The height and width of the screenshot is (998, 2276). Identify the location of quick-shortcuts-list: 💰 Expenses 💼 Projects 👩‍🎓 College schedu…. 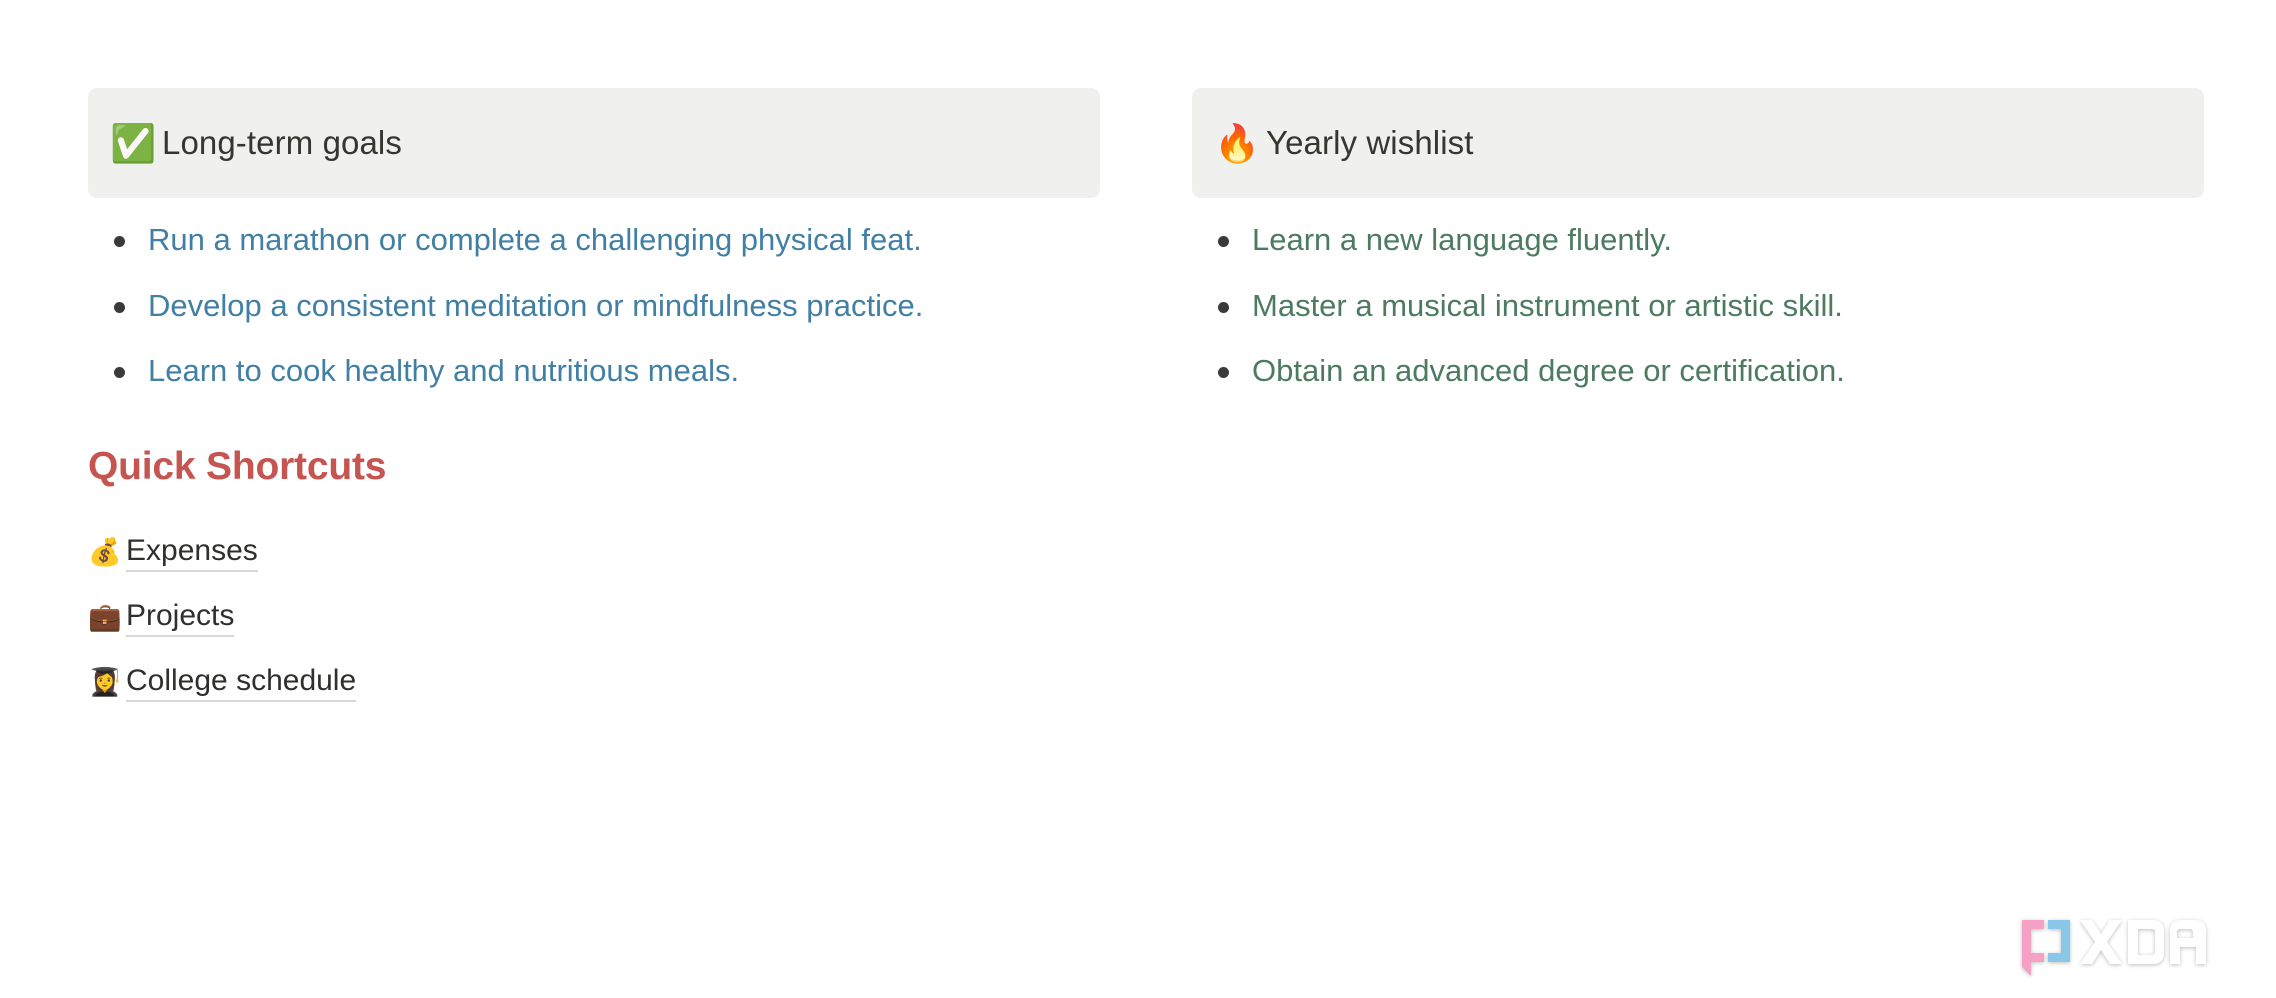
(237, 618).